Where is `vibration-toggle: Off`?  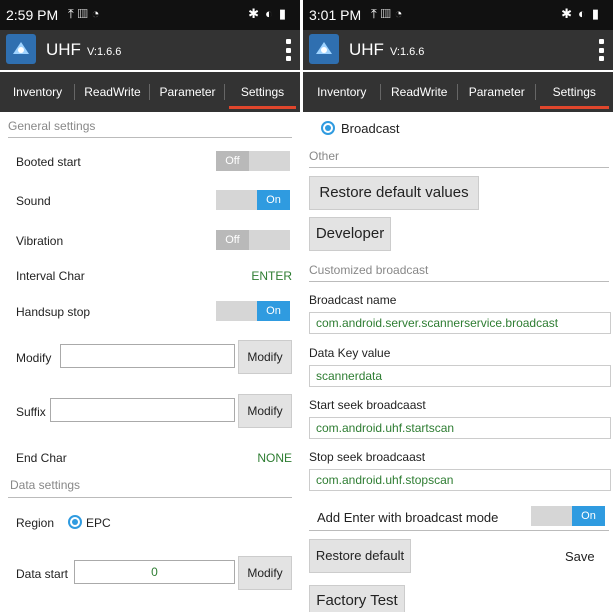
vibration-toggle: Off is located at coordinates (253, 240).